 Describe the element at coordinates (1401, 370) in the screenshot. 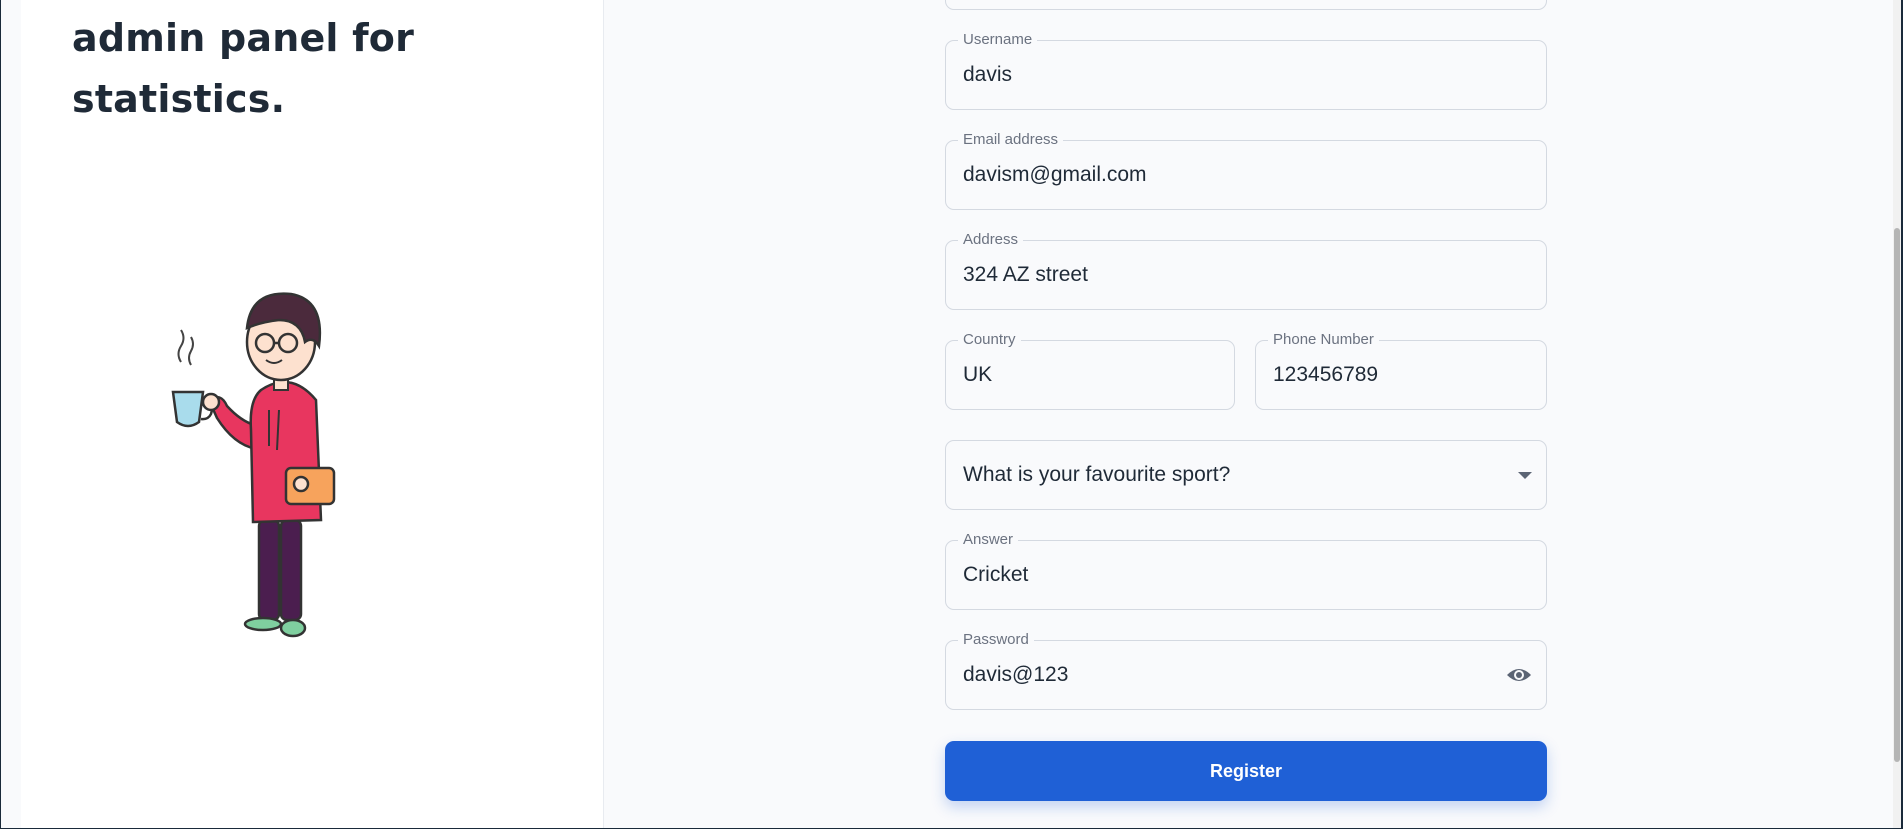

I see `phone-number-field: Phone Number 123456789` at that location.